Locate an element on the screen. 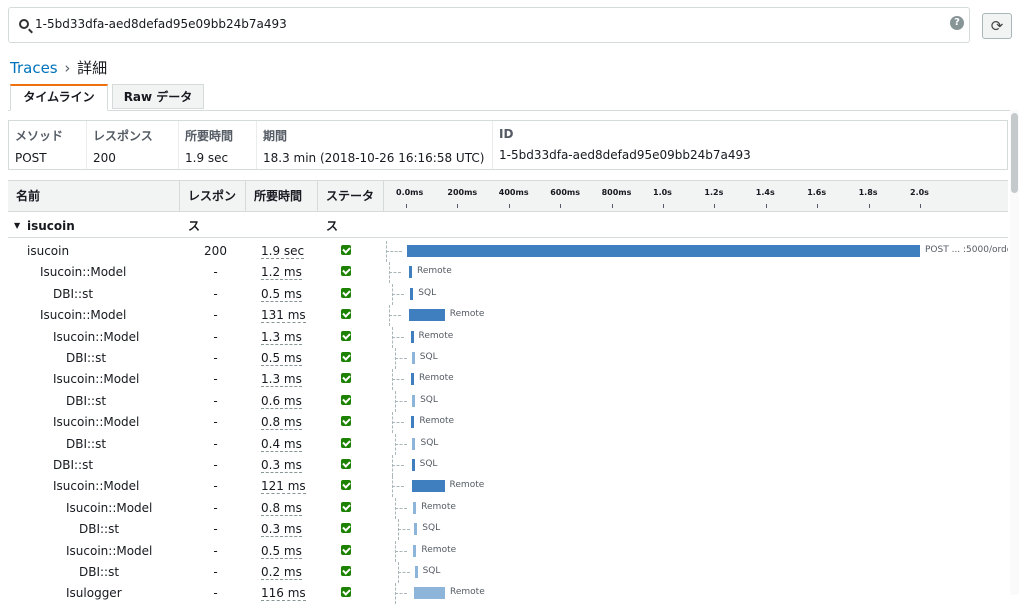 The height and width of the screenshot is (604, 1024). search-input is located at coordinates (475, 24).